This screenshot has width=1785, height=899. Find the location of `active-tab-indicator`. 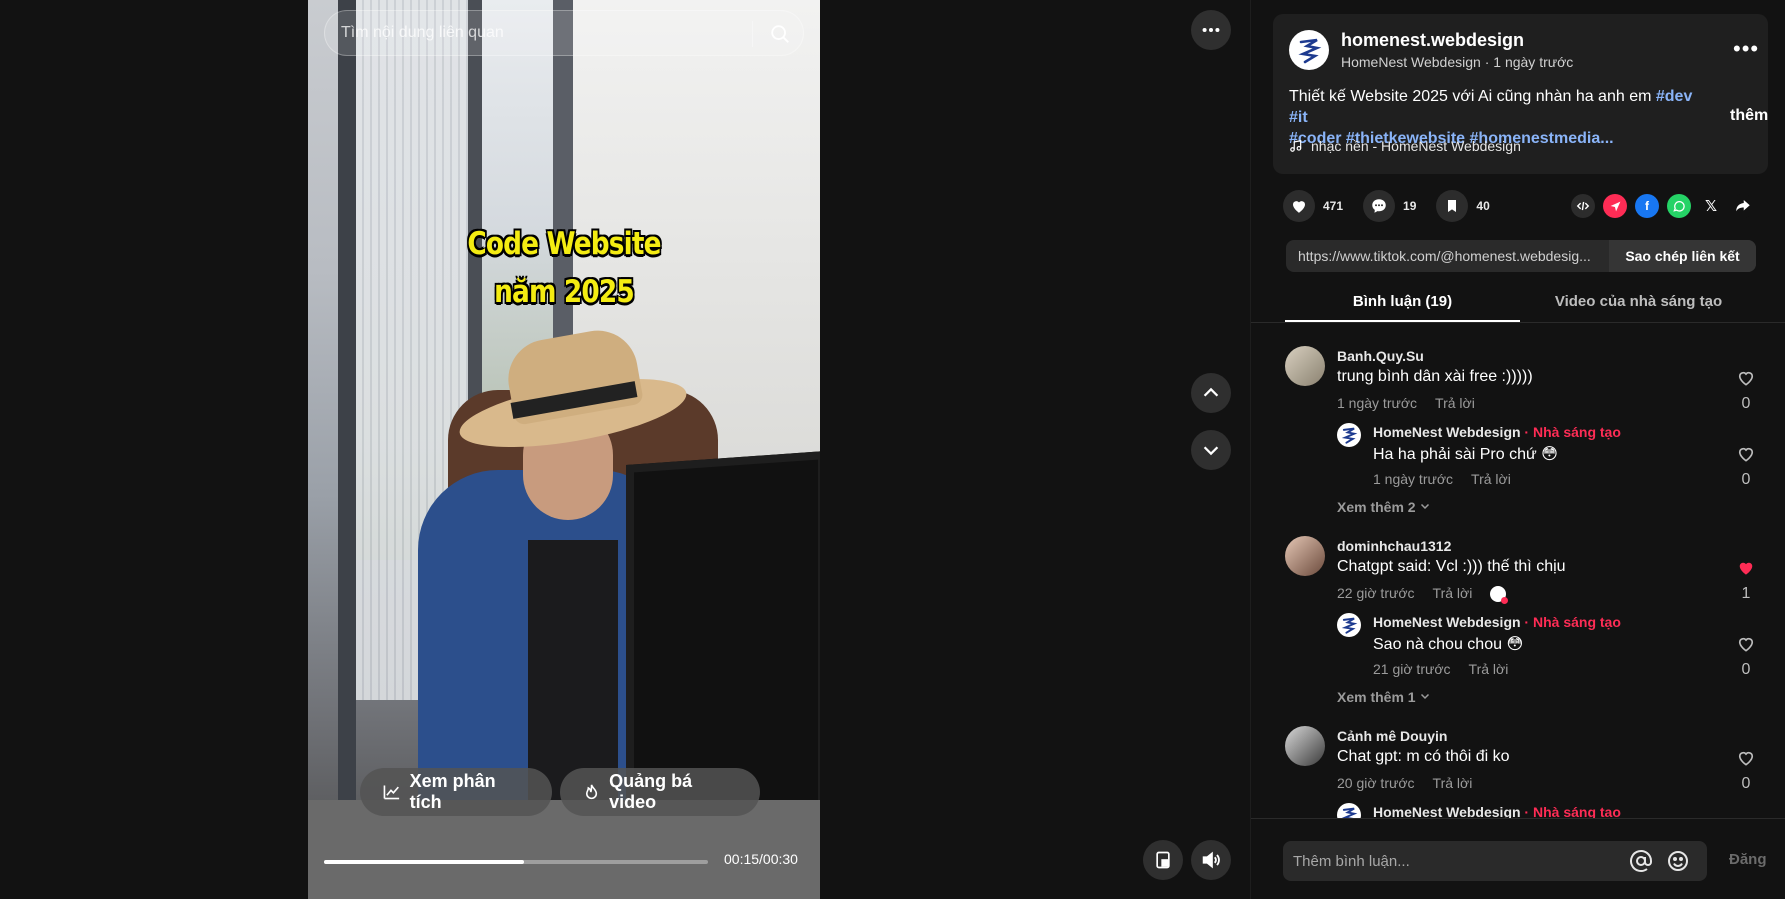

active-tab-indicator is located at coordinates (1402, 321).